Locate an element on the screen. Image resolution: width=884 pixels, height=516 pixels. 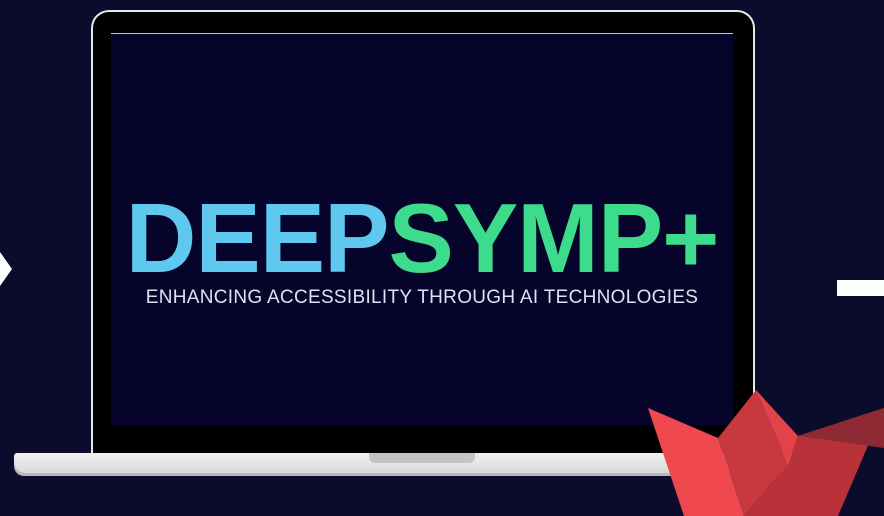
logo-part-symp: SYMP+ is located at coordinates (553, 238).